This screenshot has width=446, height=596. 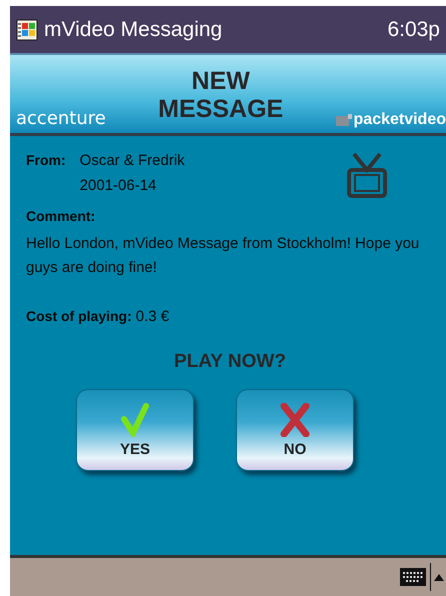 I want to click on app-title: mVideo Messaging, so click(x=134, y=30).